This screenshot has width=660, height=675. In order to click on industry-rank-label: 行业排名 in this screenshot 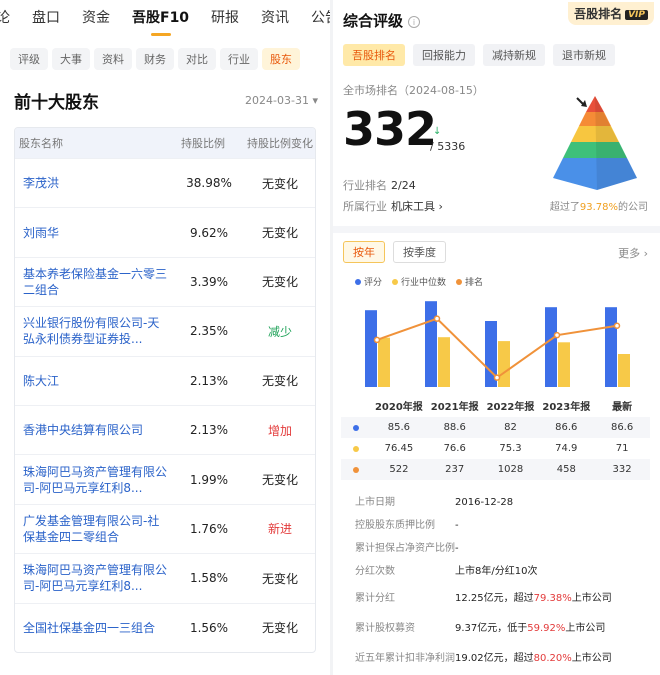, I will do `click(365, 185)`.